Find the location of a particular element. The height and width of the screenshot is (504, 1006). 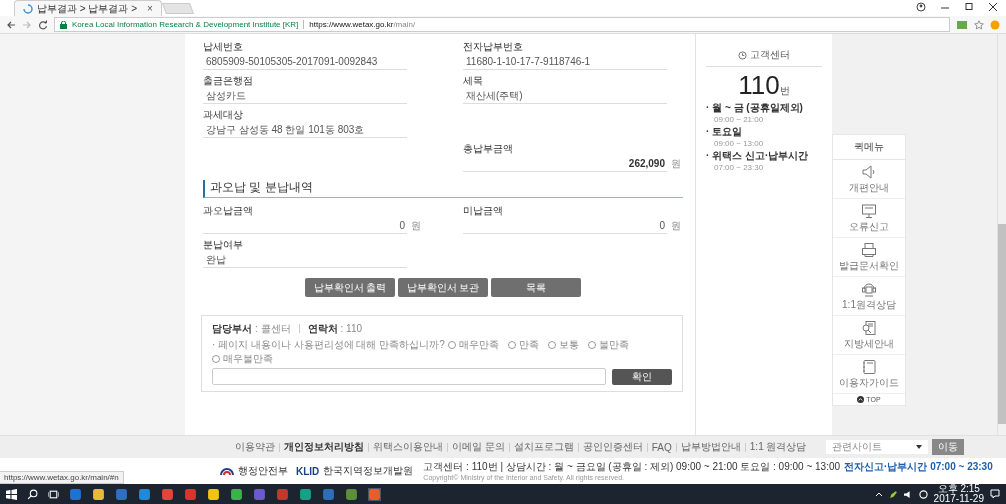

windows-logo-icon is located at coordinates (11, 494).